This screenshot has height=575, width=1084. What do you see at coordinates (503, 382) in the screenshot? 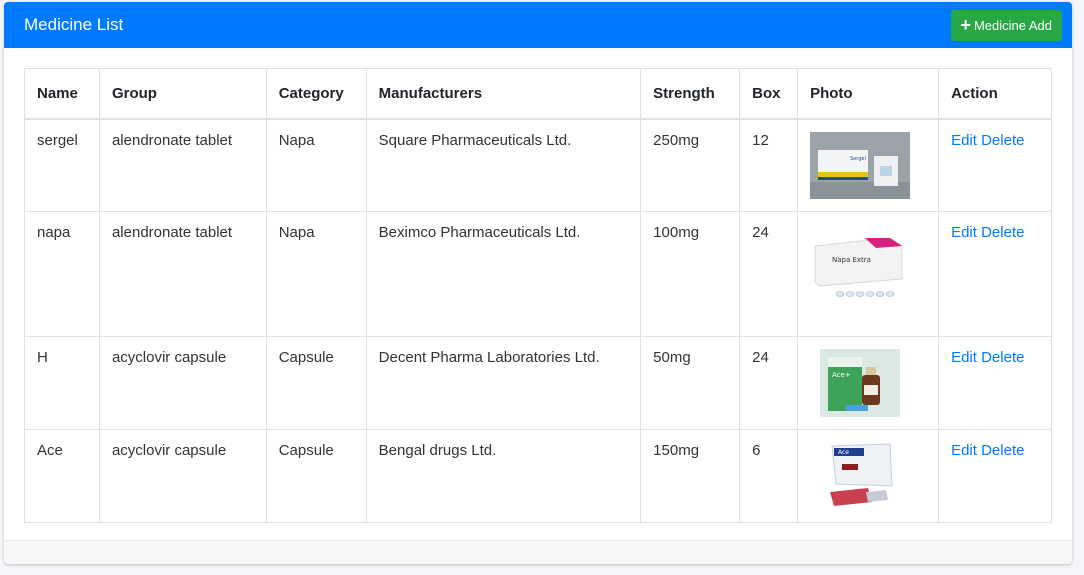
I see `cell-manufacturer: Decent Pharma Laboratories Ltd.` at bounding box center [503, 382].